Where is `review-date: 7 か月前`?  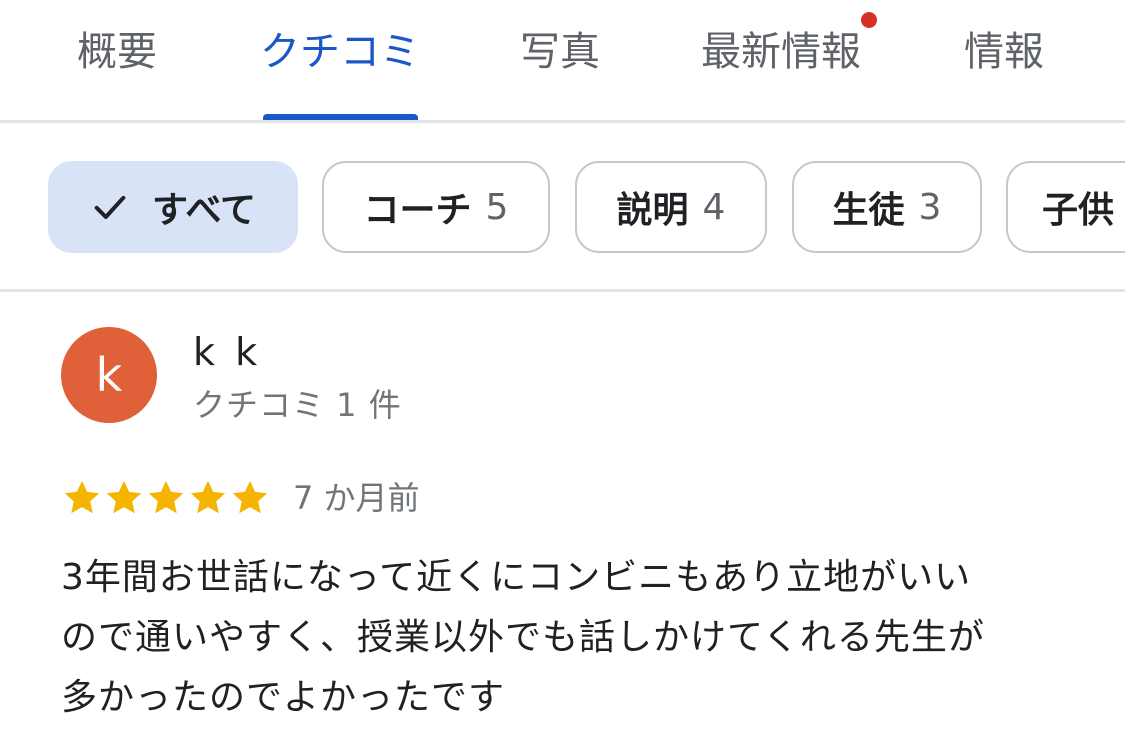 review-date: 7 か月前 is located at coordinates (356, 498).